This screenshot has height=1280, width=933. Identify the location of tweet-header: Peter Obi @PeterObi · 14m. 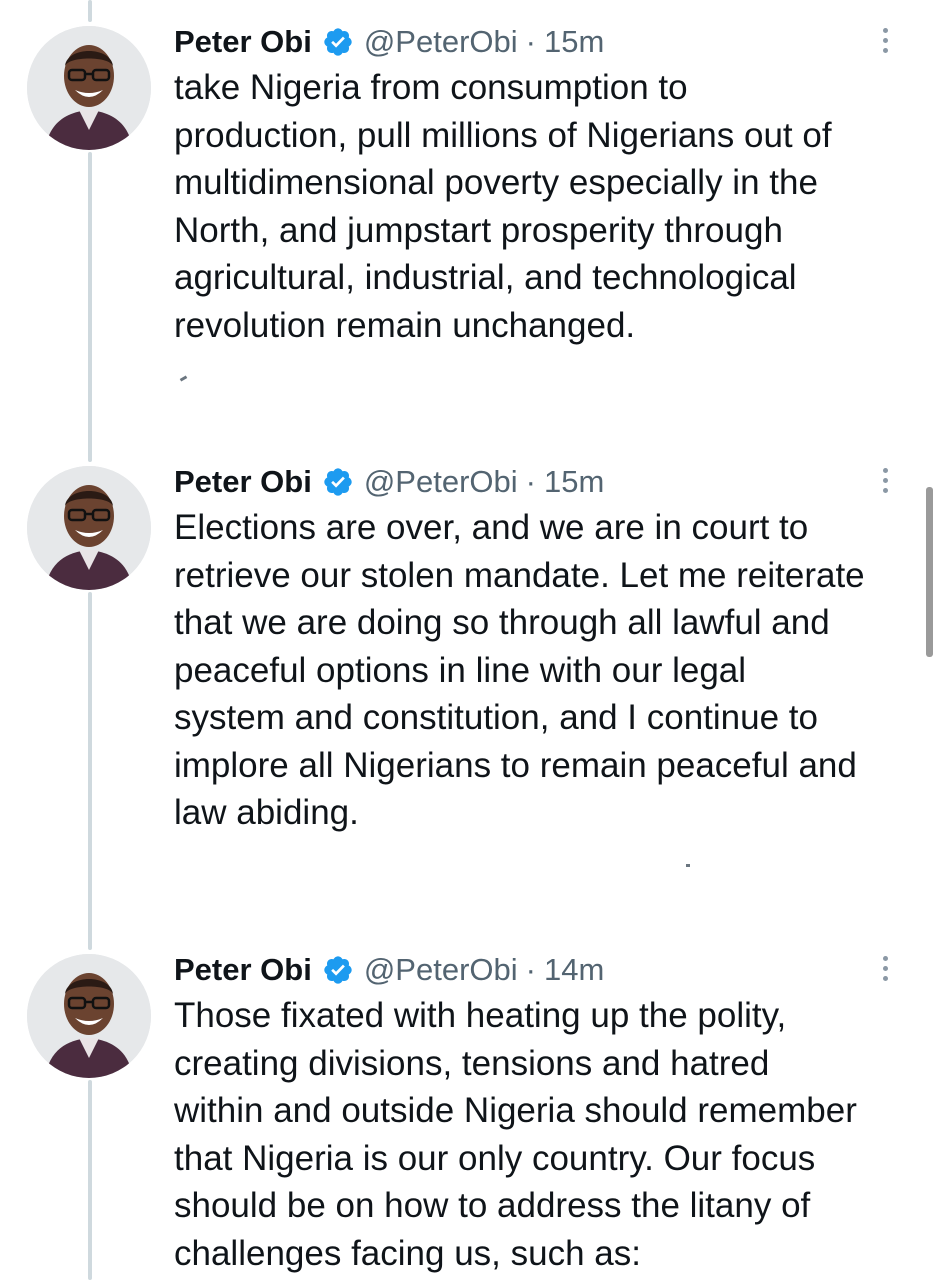
(389, 970).